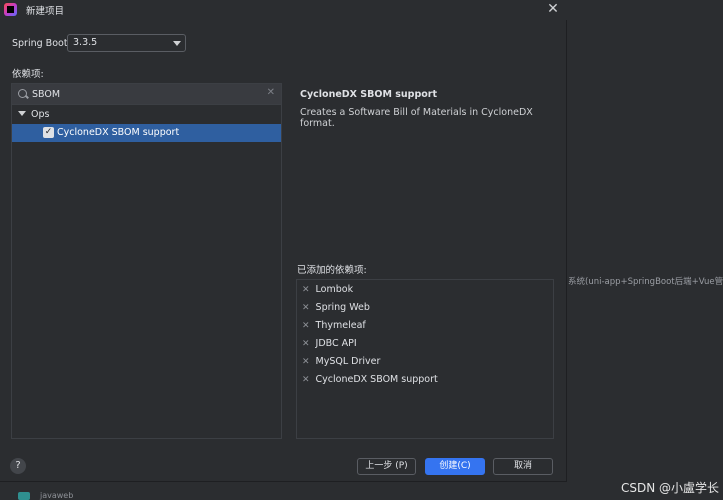 The width and height of the screenshot is (723, 500). What do you see at coordinates (341, 361) in the screenshot?
I see `list-item: ✕ MySQL Driver` at bounding box center [341, 361].